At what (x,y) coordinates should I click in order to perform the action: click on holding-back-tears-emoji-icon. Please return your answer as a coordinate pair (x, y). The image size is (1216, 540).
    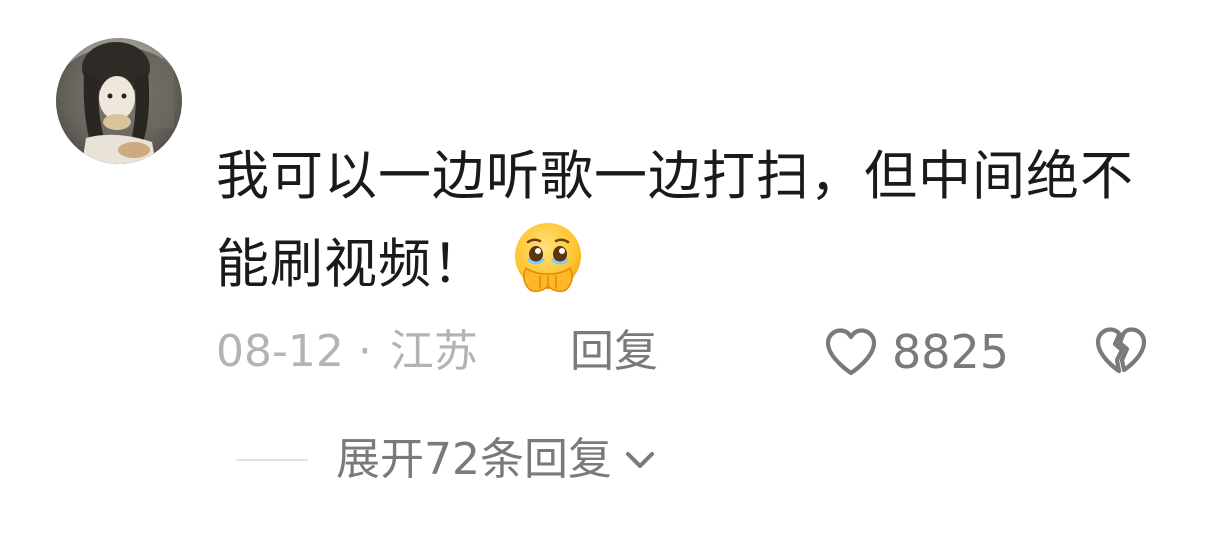
    Looking at the image, I should click on (548, 271).